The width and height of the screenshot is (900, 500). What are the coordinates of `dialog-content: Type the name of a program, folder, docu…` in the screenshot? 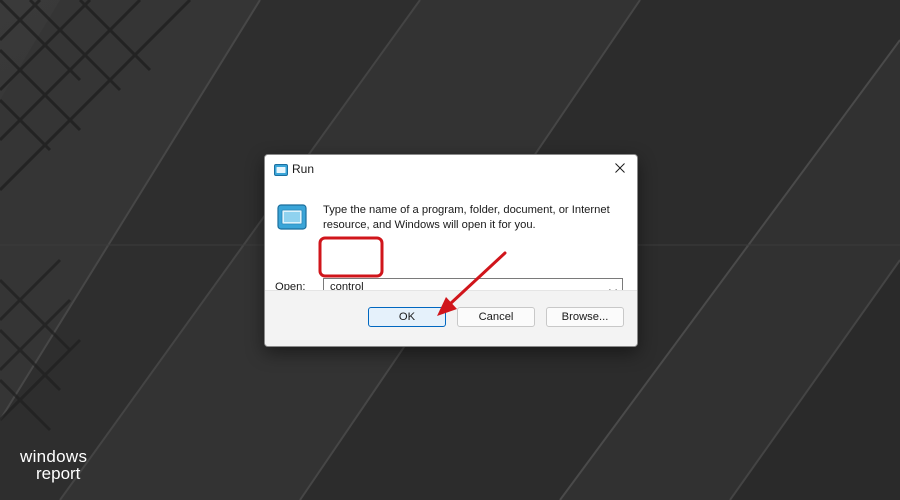 It's located at (451, 241).